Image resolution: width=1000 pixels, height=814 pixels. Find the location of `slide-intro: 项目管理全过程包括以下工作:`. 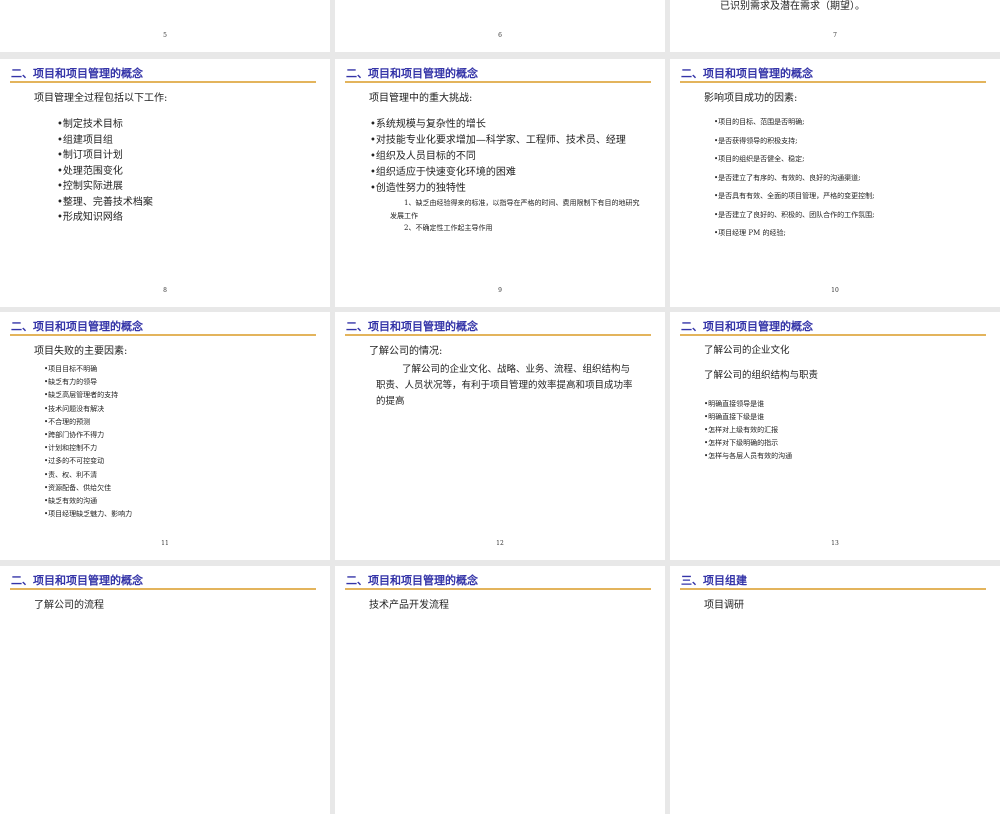

slide-intro: 项目管理全过程包括以下工作: is located at coordinates (101, 98).